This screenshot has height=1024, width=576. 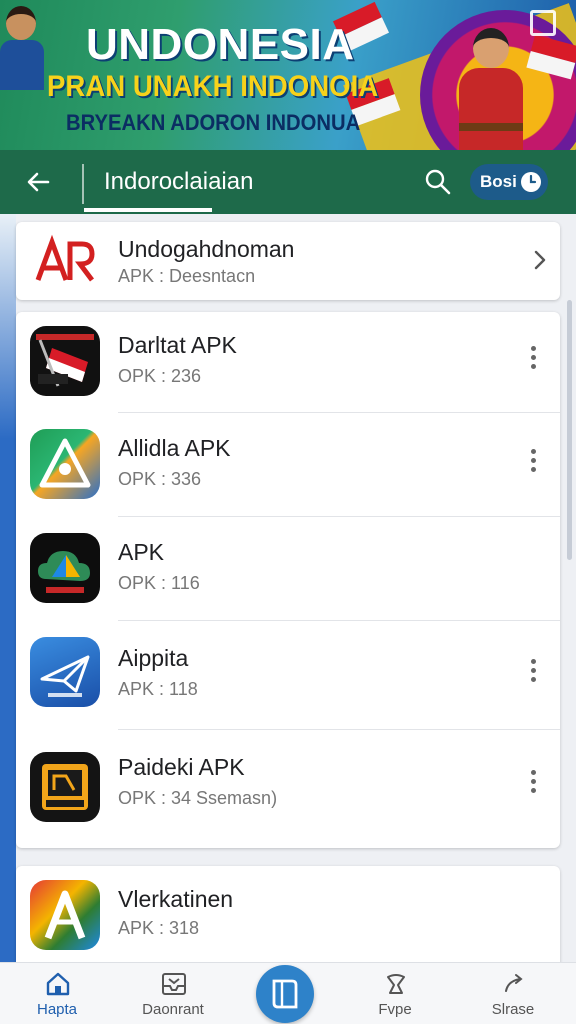 What do you see at coordinates (178, 182) in the screenshot?
I see `app-bar-title: Indoroclaiaian` at bounding box center [178, 182].